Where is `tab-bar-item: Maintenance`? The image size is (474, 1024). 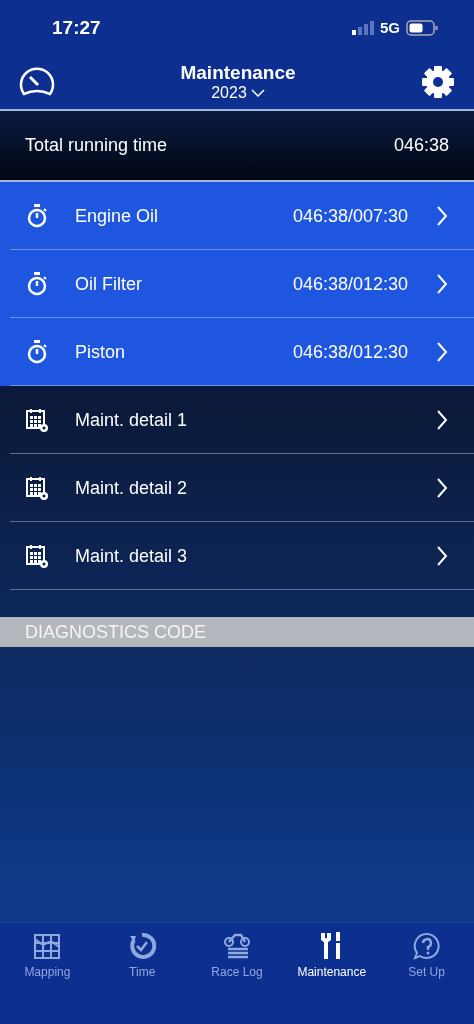
tab-bar-item: Maintenance is located at coordinates (332, 955).